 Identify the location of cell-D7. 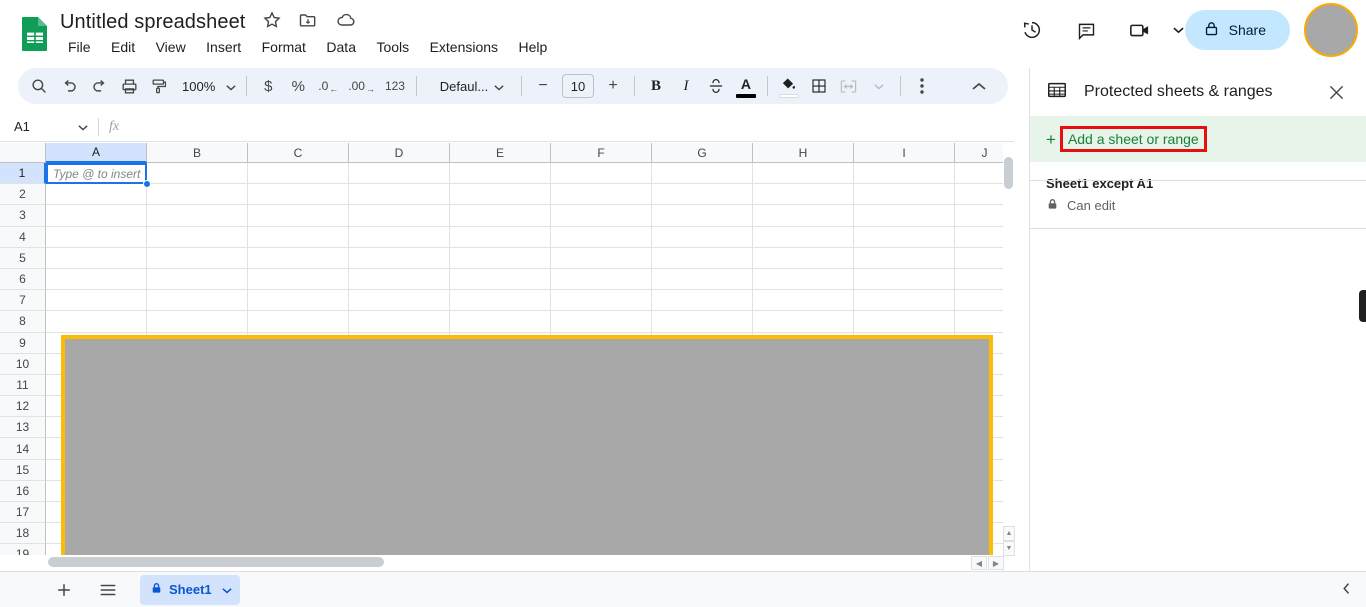
(399, 301).